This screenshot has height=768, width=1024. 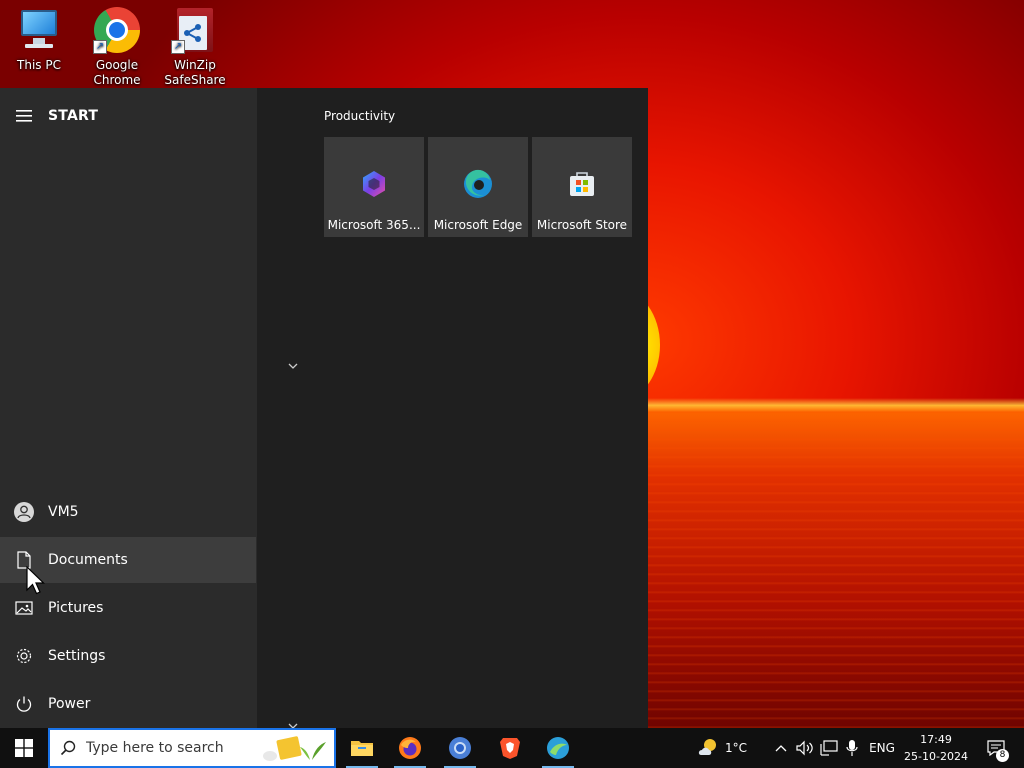 What do you see at coordinates (117, 80) in the screenshot?
I see `desktop-icon-label: Chrome` at bounding box center [117, 80].